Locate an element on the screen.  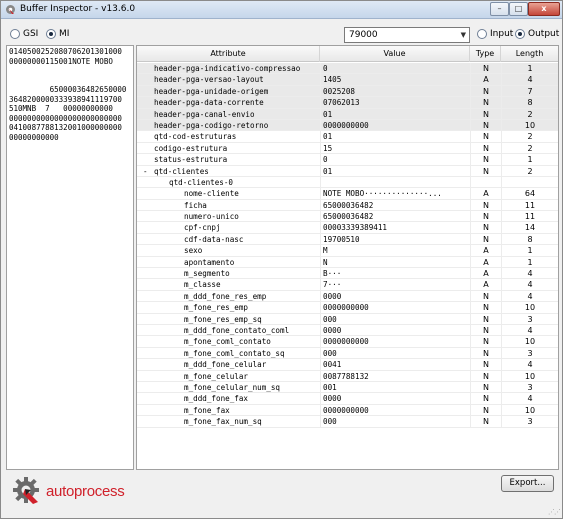
table-row: - qtd-clientes 01 N 2 is located at coordinates (347, 171).